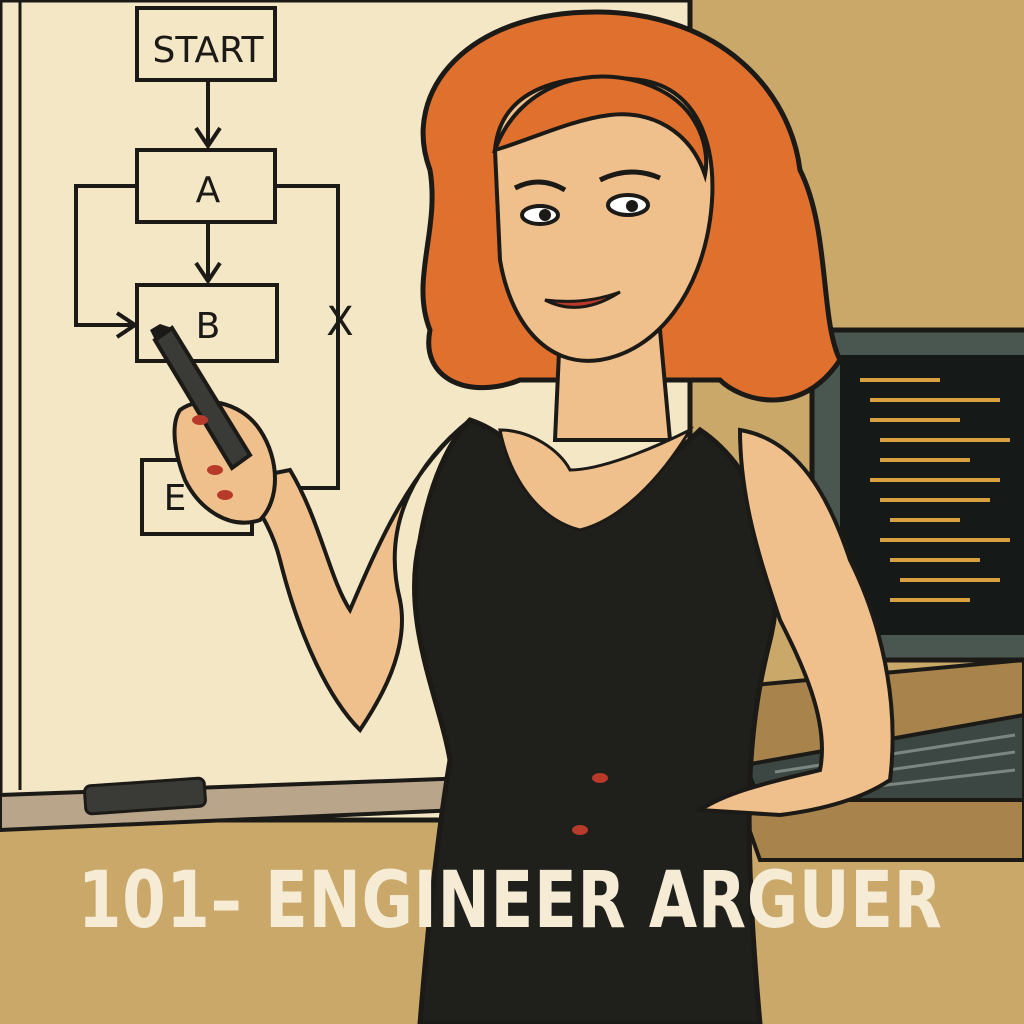  What do you see at coordinates (208, 50) in the screenshot?
I see `flow-node-start-label: START` at bounding box center [208, 50].